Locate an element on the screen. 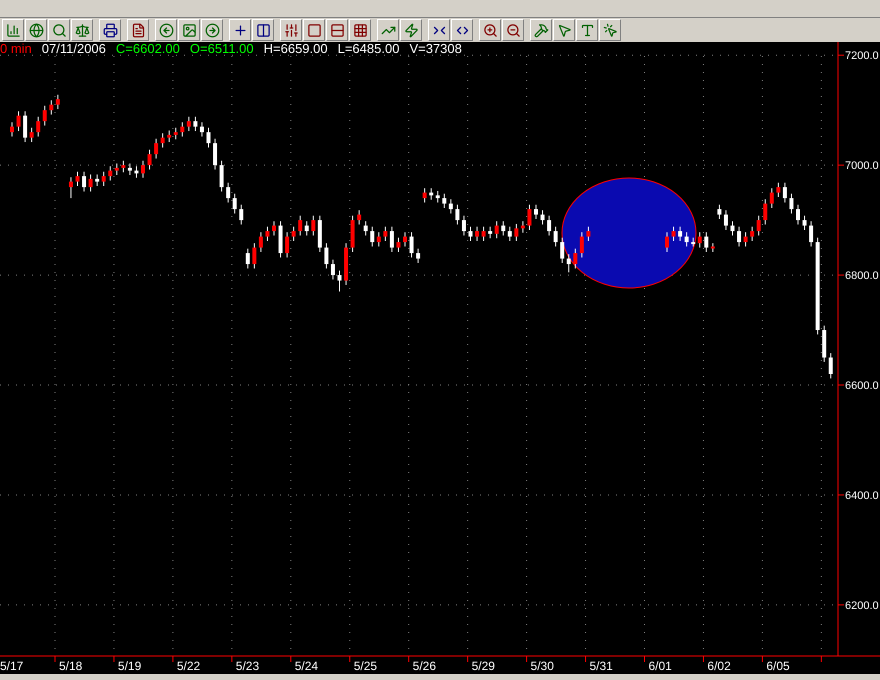 The width and height of the screenshot is (880, 680). zoom-out-icon is located at coordinates (513, 30).